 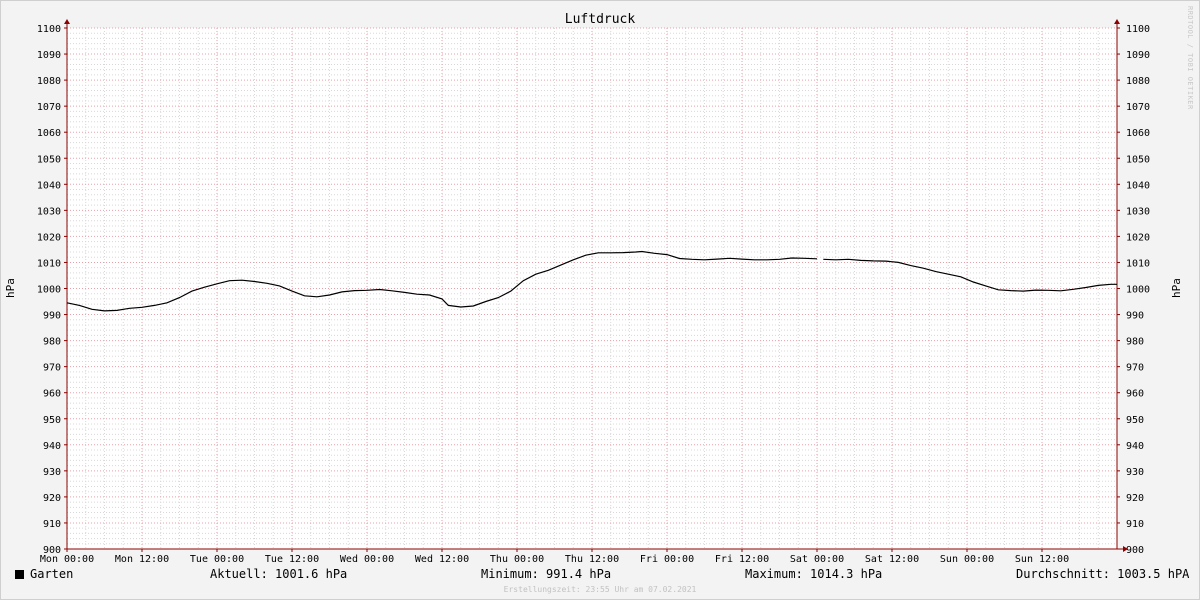 What do you see at coordinates (1138, 263) in the screenshot?
I see `y-tick-label-right: 1010` at bounding box center [1138, 263].